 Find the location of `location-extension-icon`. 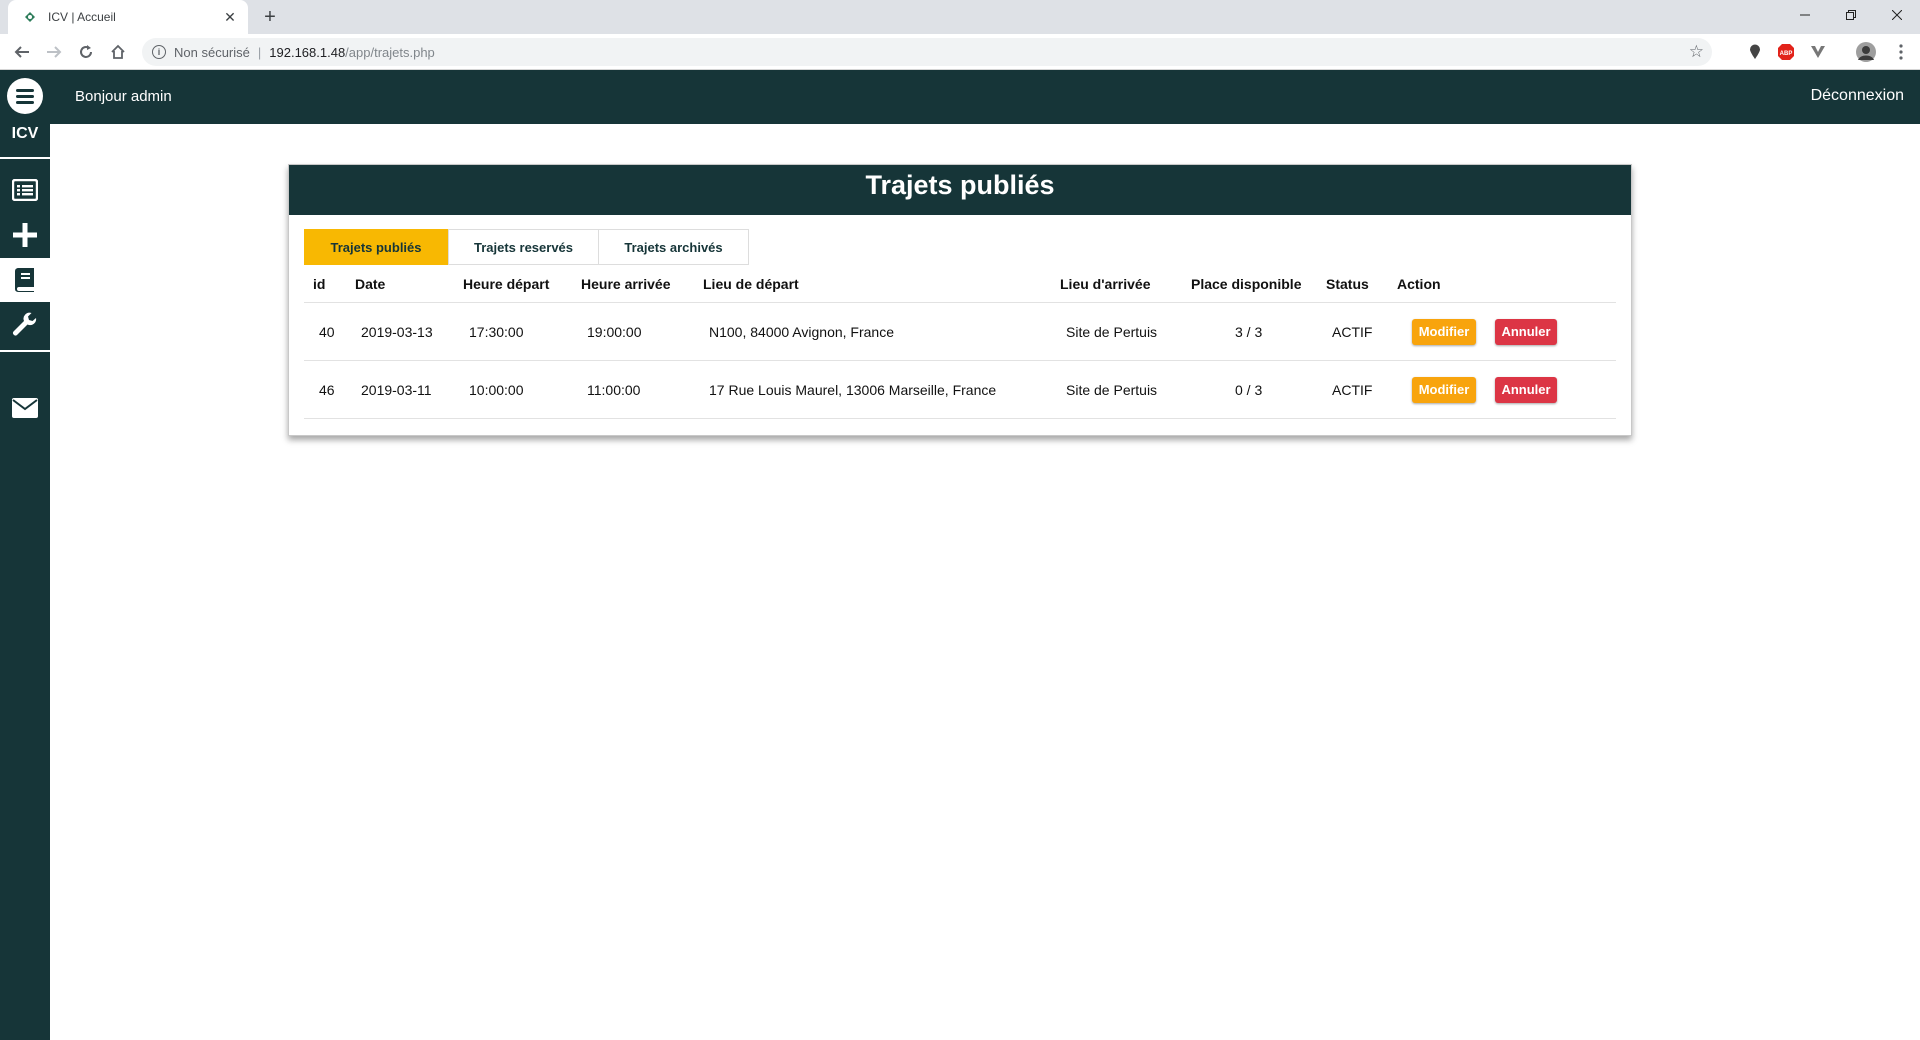

location-extension-icon is located at coordinates (1755, 52).